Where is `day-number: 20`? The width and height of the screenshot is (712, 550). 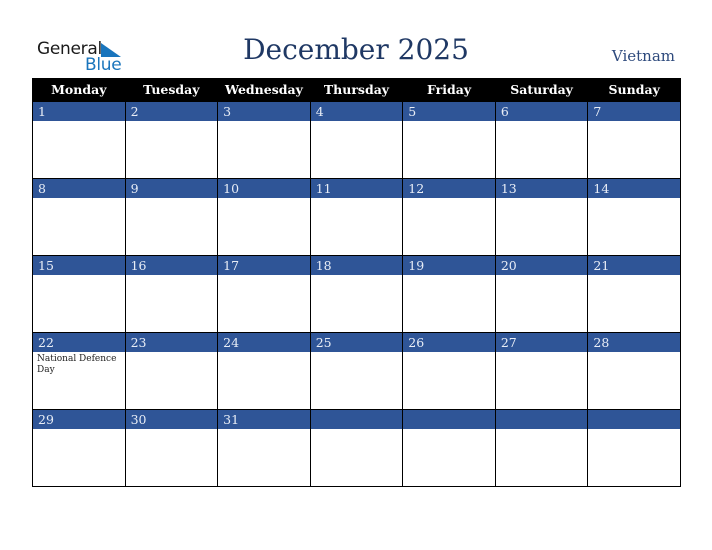 day-number: 20 is located at coordinates (541, 265).